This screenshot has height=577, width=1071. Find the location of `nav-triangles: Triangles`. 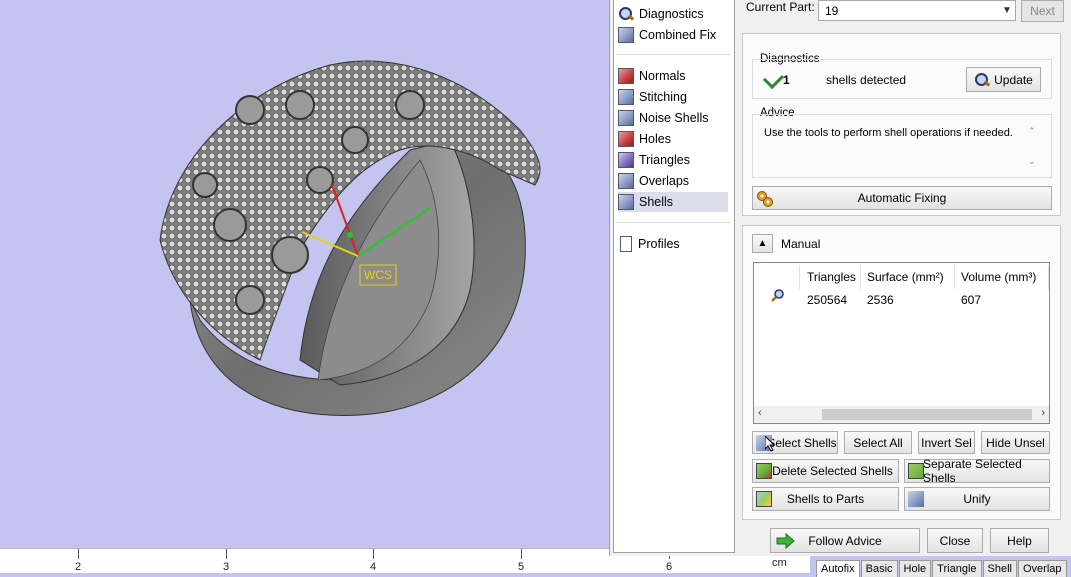

nav-triangles: Triangles is located at coordinates (673, 160).